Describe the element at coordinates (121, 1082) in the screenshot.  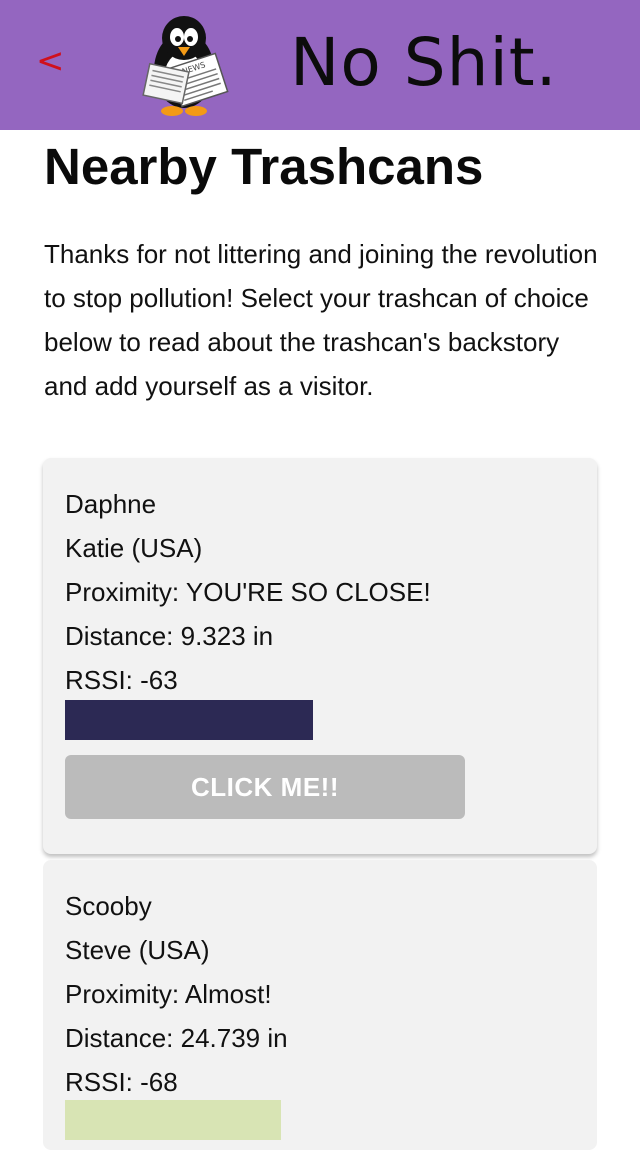
I see `trashcan-rssi: RSSI: -68` at that location.